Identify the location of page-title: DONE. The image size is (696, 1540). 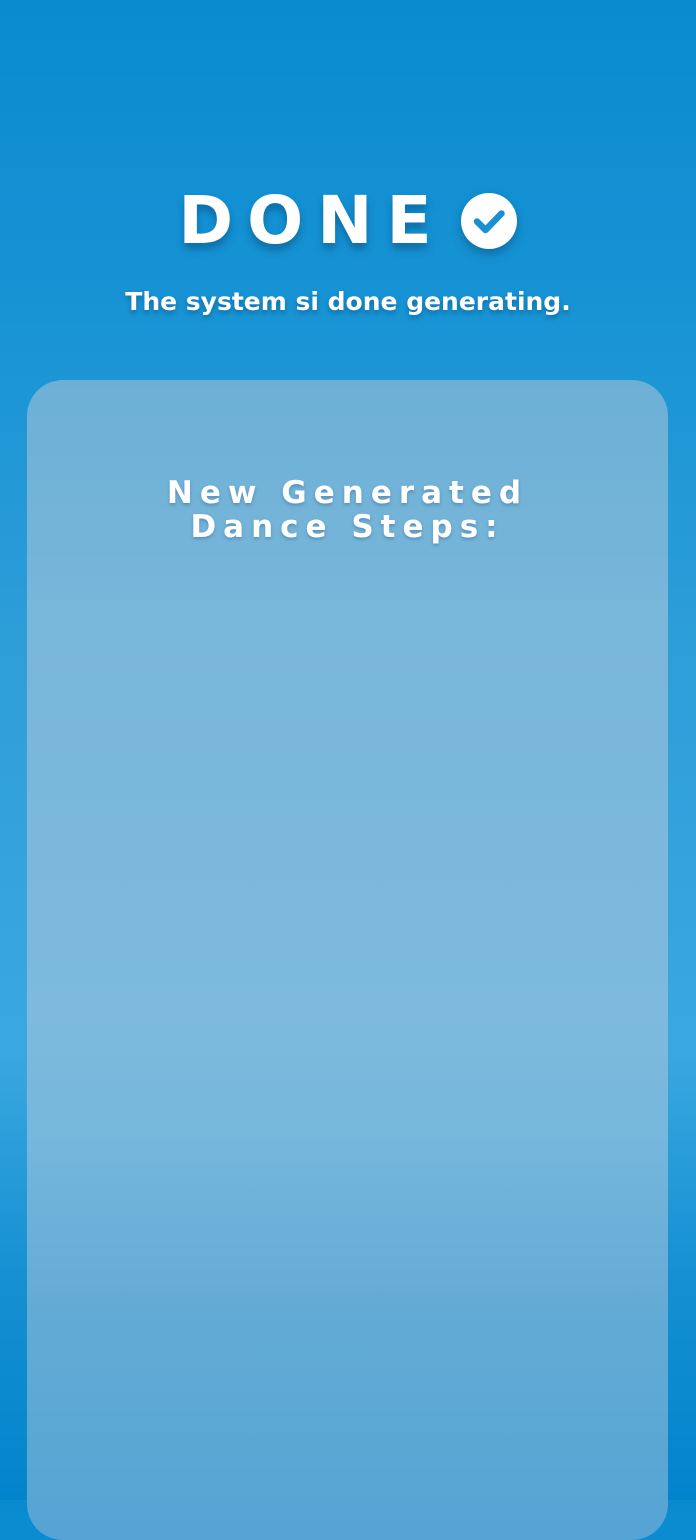
(312, 220).